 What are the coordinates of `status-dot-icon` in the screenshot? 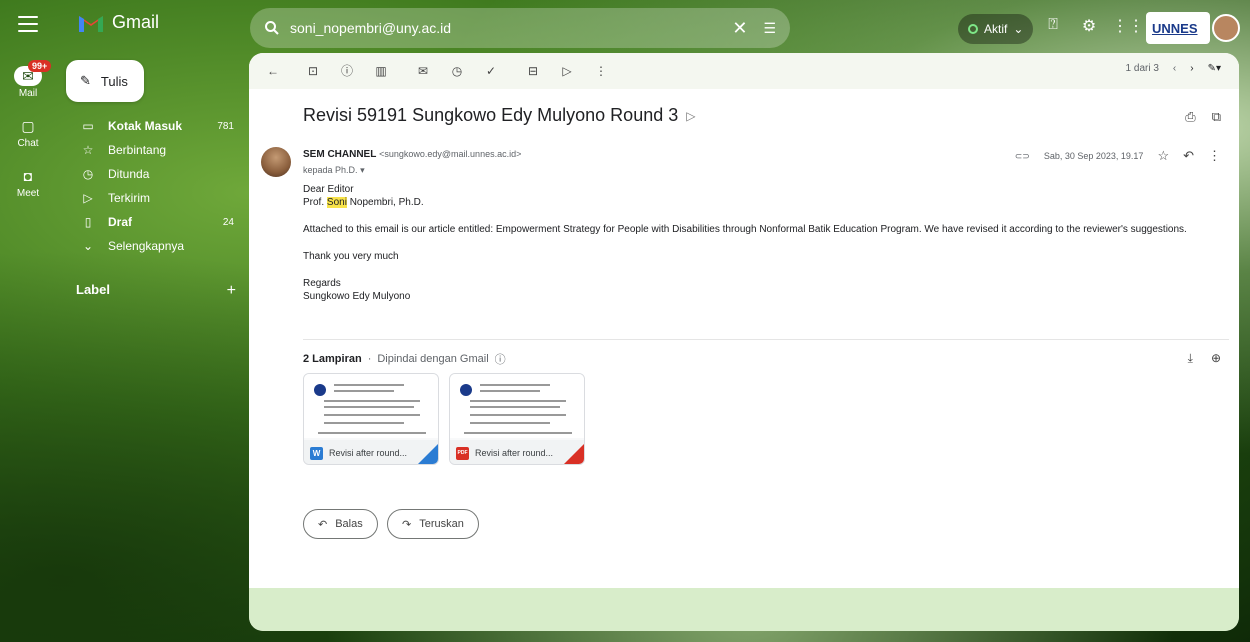 It's located at (973, 29).